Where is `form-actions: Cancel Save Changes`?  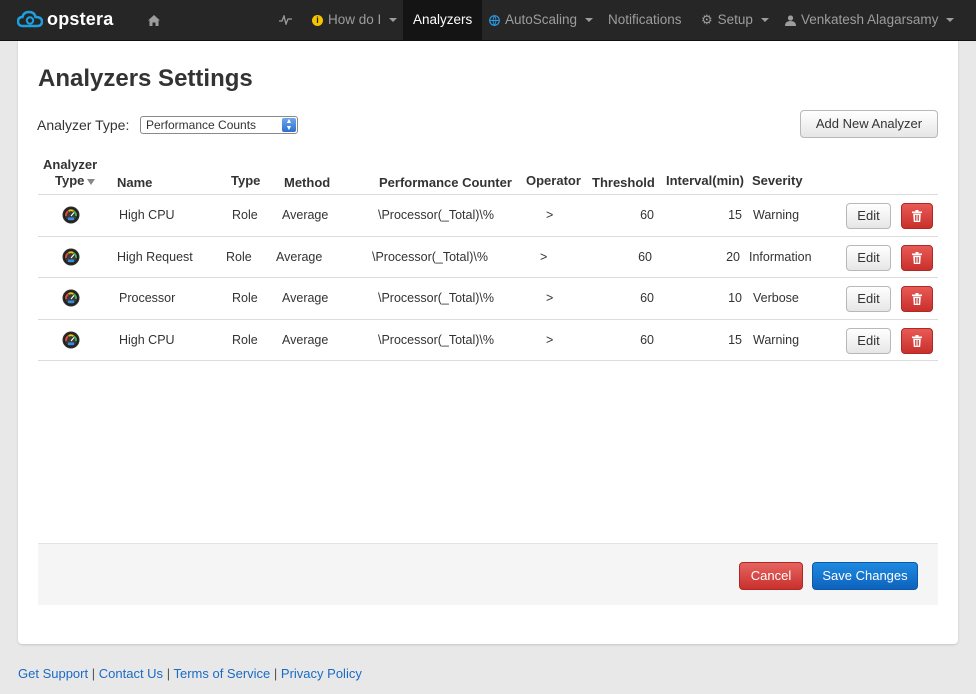
form-actions: Cancel Save Changes is located at coordinates (488, 574).